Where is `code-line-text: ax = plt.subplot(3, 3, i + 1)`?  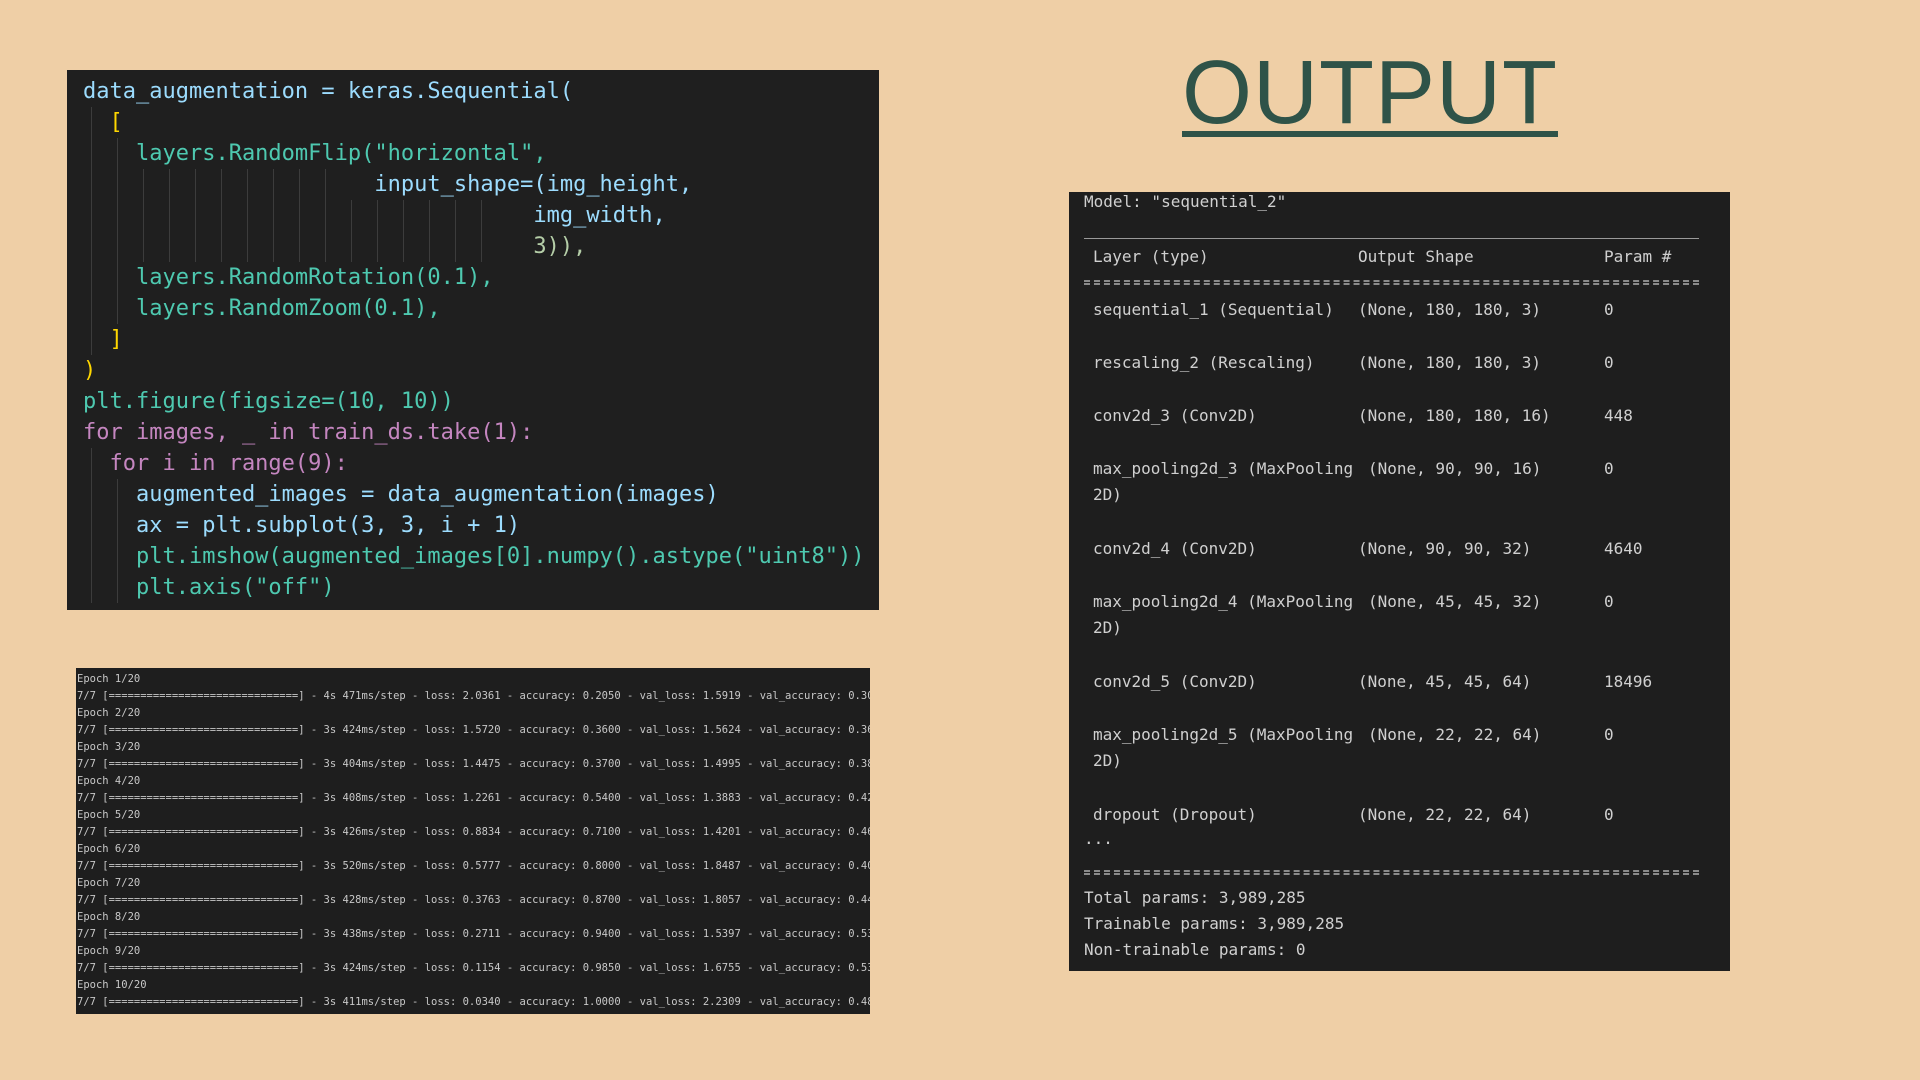
code-line-text: ax = plt.subplot(3, 3, i + 1) is located at coordinates (302, 525).